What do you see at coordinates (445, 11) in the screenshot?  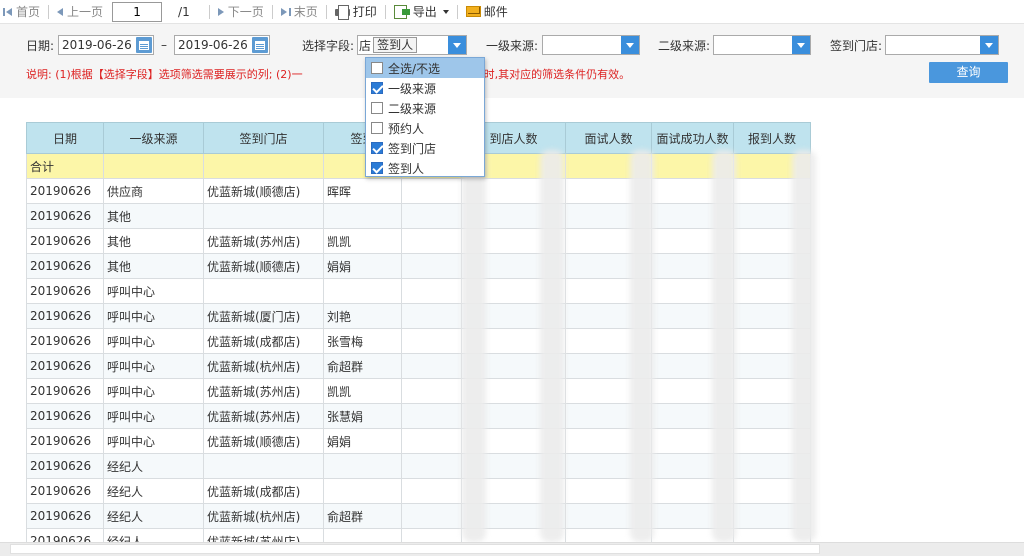 I see `caret-down-icon` at bounding box center [445, 11].